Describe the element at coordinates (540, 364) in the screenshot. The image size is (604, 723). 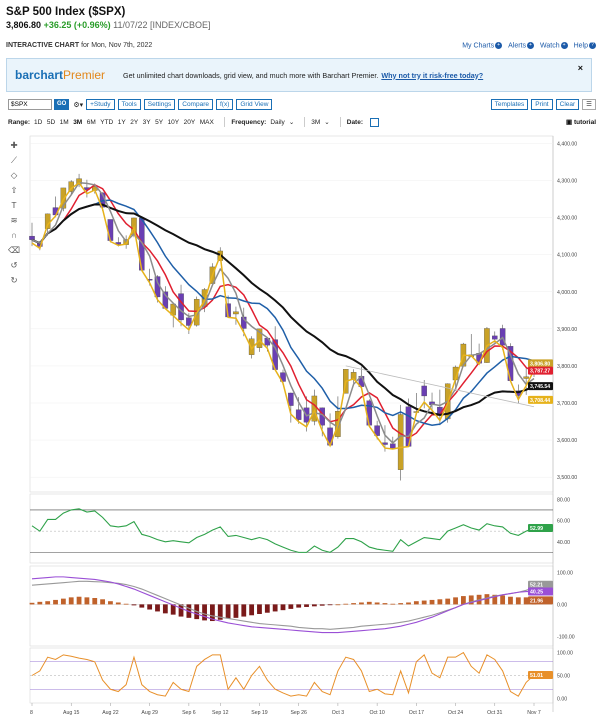
I see `price-label-0: 3,806.80` at that location.